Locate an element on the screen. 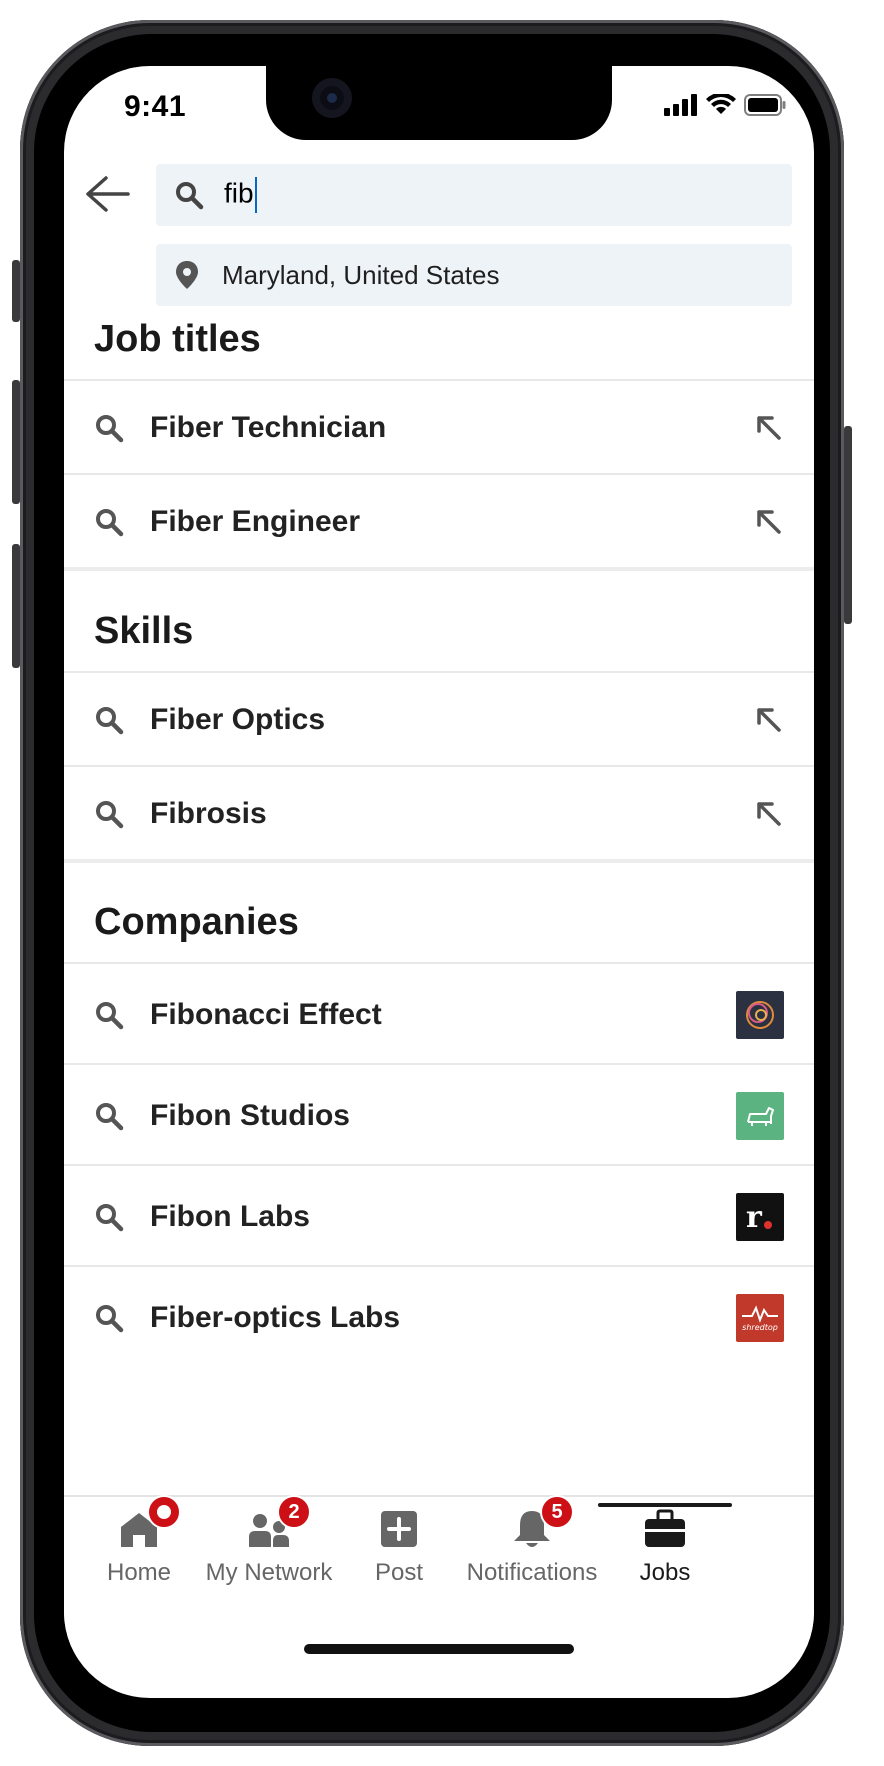 The height and width of the screenshot is (1766, 884). status-icons is located at coordinates (725, 105).